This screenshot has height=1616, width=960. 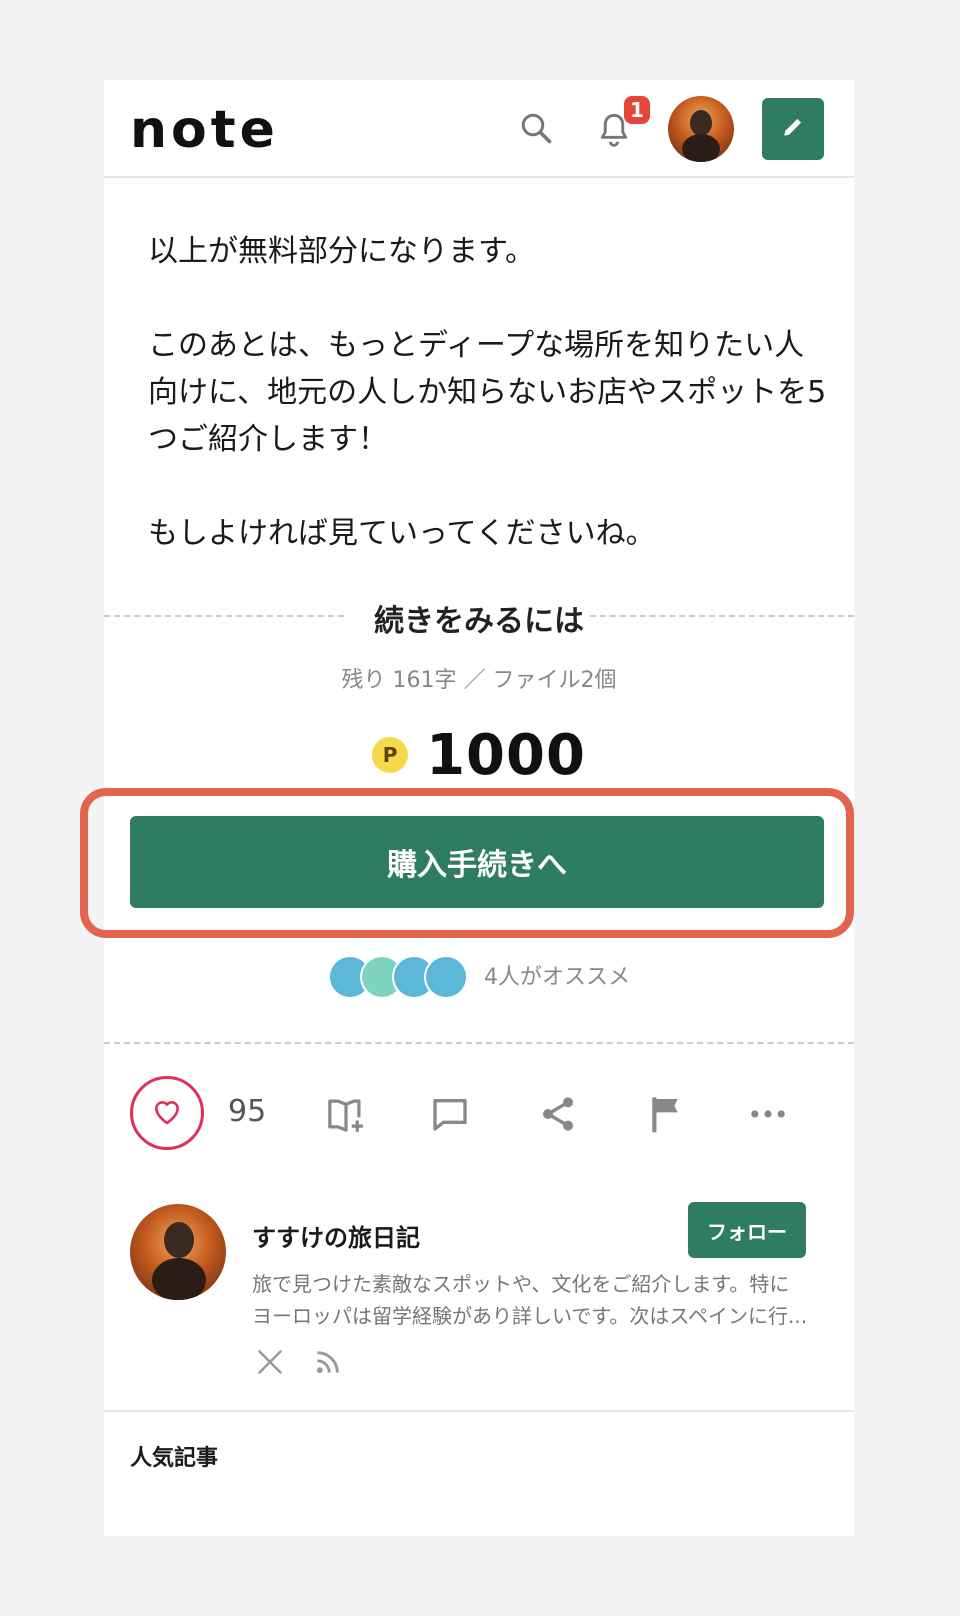 What do you see at coordinates (479, 680) in the screenshot?
I see `remaining-info: 残り 161字 ／ ファイル2個` at bounding box center [479, 680].